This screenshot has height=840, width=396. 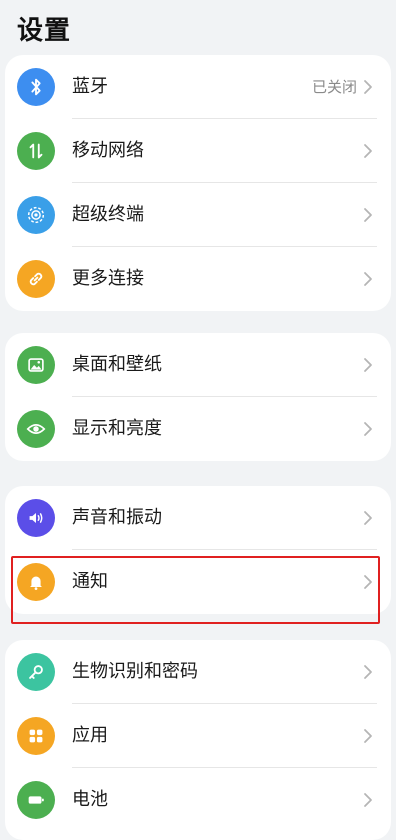 I want to click on display-group: 桌面和壁纸 显示和亮度, so click(x=198, y=397).